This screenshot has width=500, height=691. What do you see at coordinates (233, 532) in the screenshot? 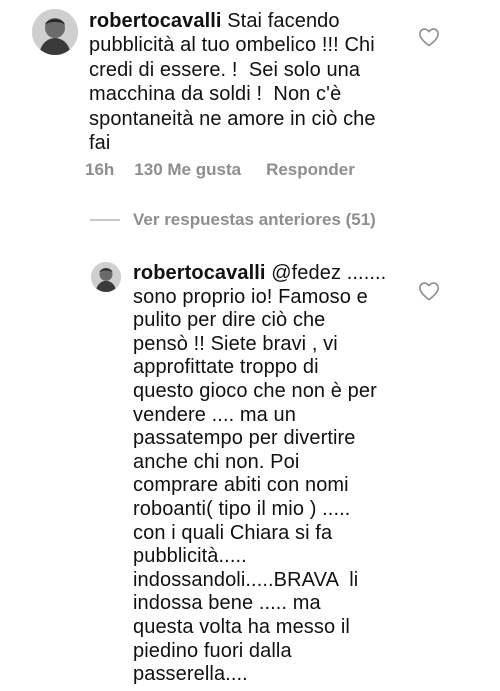
I see `comment-text-line: con i quali Chiara si fa` at bounding box center [233, 532].